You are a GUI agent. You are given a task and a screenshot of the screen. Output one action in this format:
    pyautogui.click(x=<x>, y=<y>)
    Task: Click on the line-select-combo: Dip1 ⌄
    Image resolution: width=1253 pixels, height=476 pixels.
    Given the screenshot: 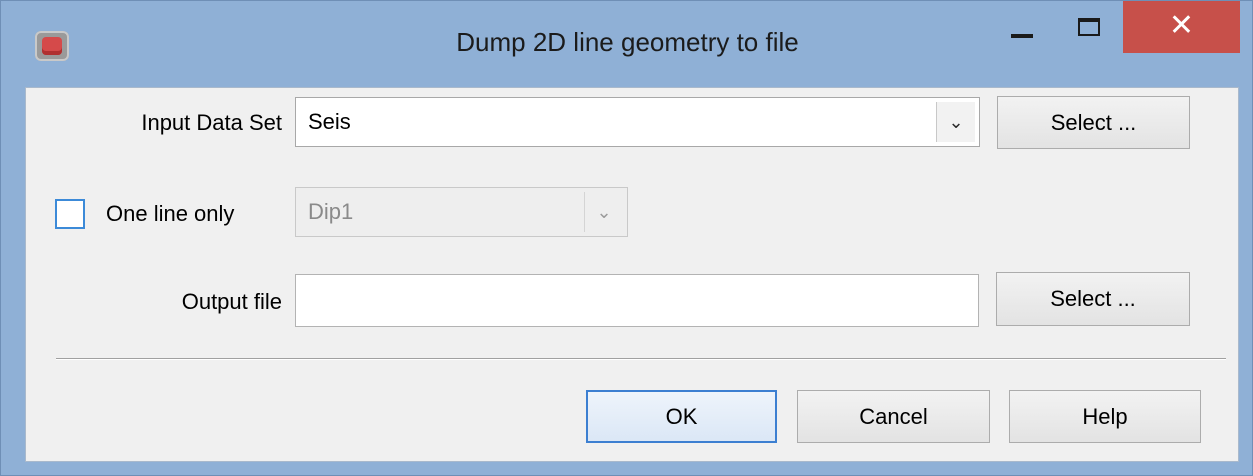 What is the action you would take?
    pyautogui.click(x=461, y=212)
    